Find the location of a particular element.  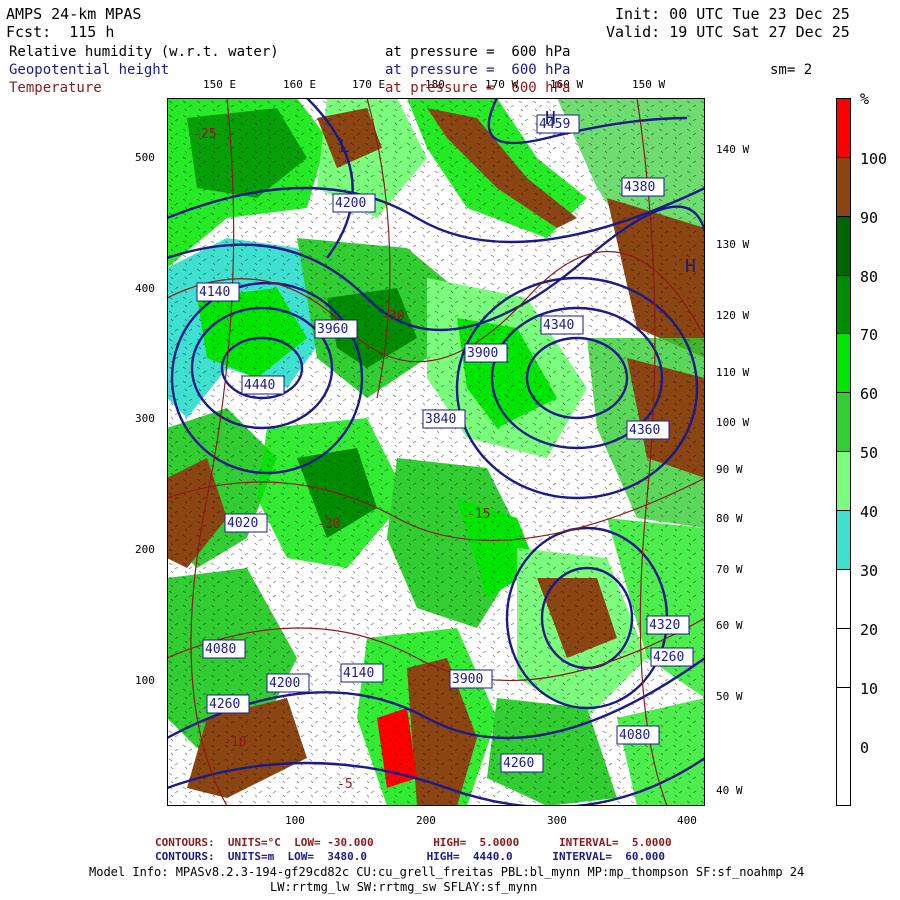

right-lon-label: 60 W is located at coordinates (729, 625).